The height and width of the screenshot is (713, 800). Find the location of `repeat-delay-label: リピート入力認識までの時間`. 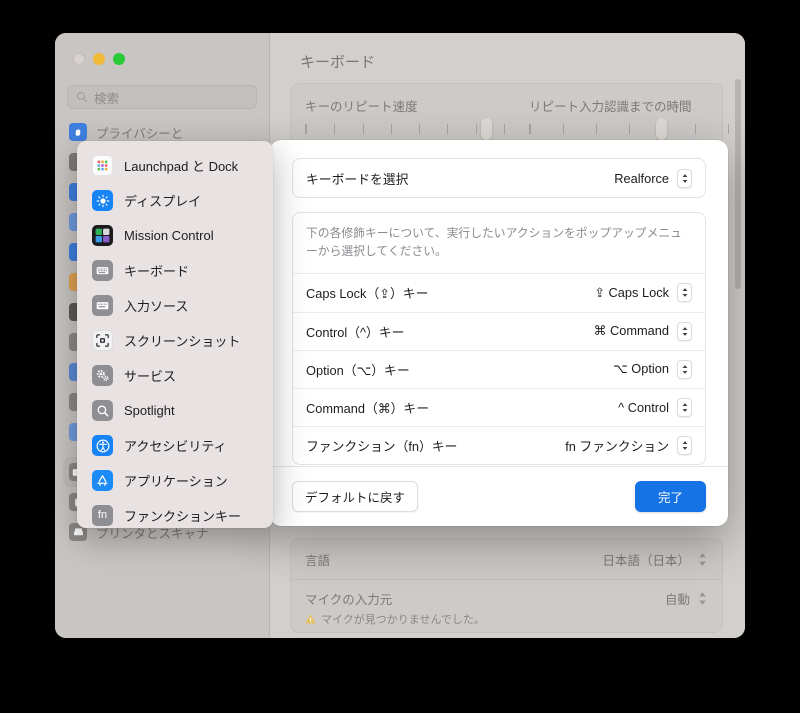

repeat-delay-label: リピート入力認識までの時間 is located at coordinates (610, 107).